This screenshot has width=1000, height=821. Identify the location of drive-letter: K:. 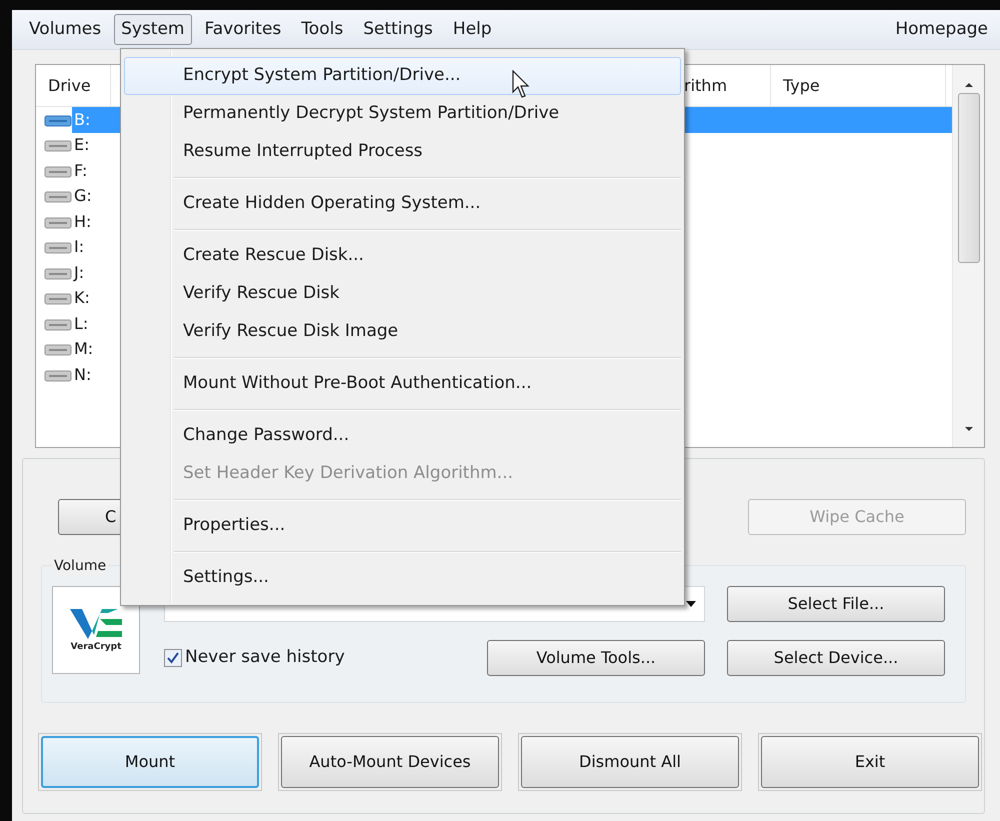
(82, 298).